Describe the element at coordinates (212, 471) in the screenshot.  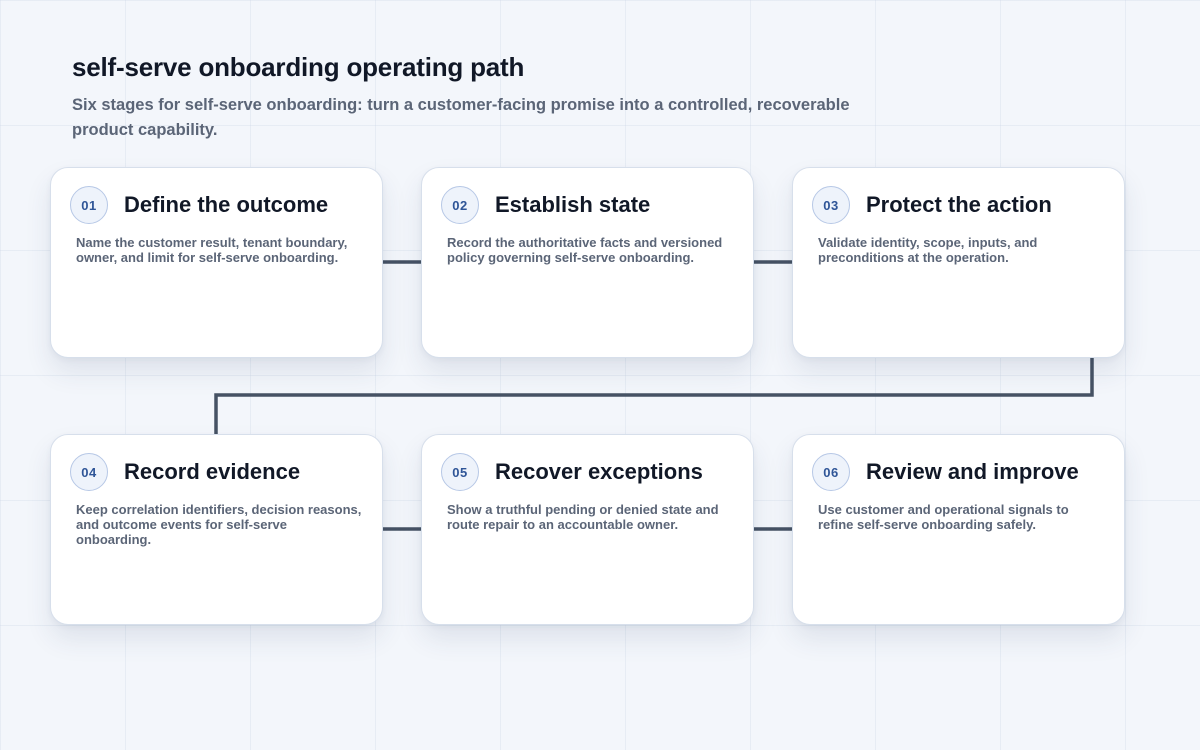
I see `stage-title: Record evidence` at that location.